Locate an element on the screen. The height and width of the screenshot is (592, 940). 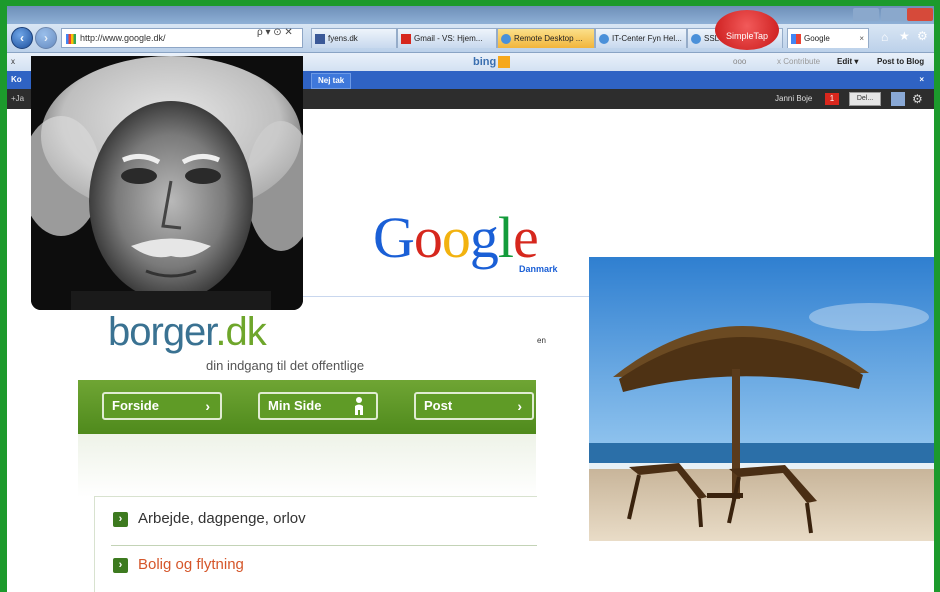
edit-button: Edit ▾ is located at coordinates (847, 62).